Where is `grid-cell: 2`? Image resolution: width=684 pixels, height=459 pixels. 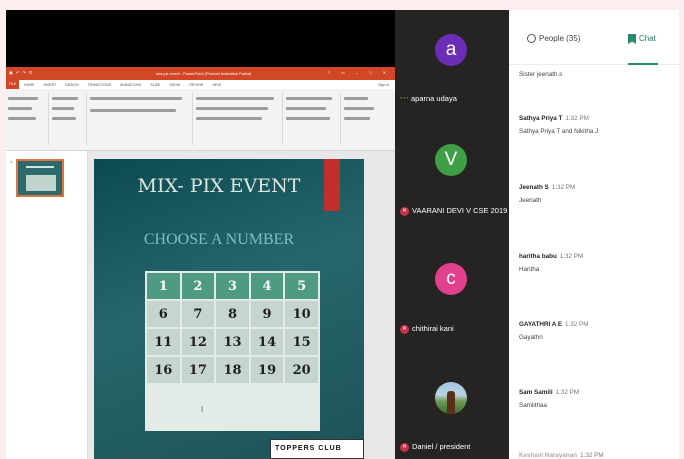 grid-cell: 2 is located at coordinates (198, 286).